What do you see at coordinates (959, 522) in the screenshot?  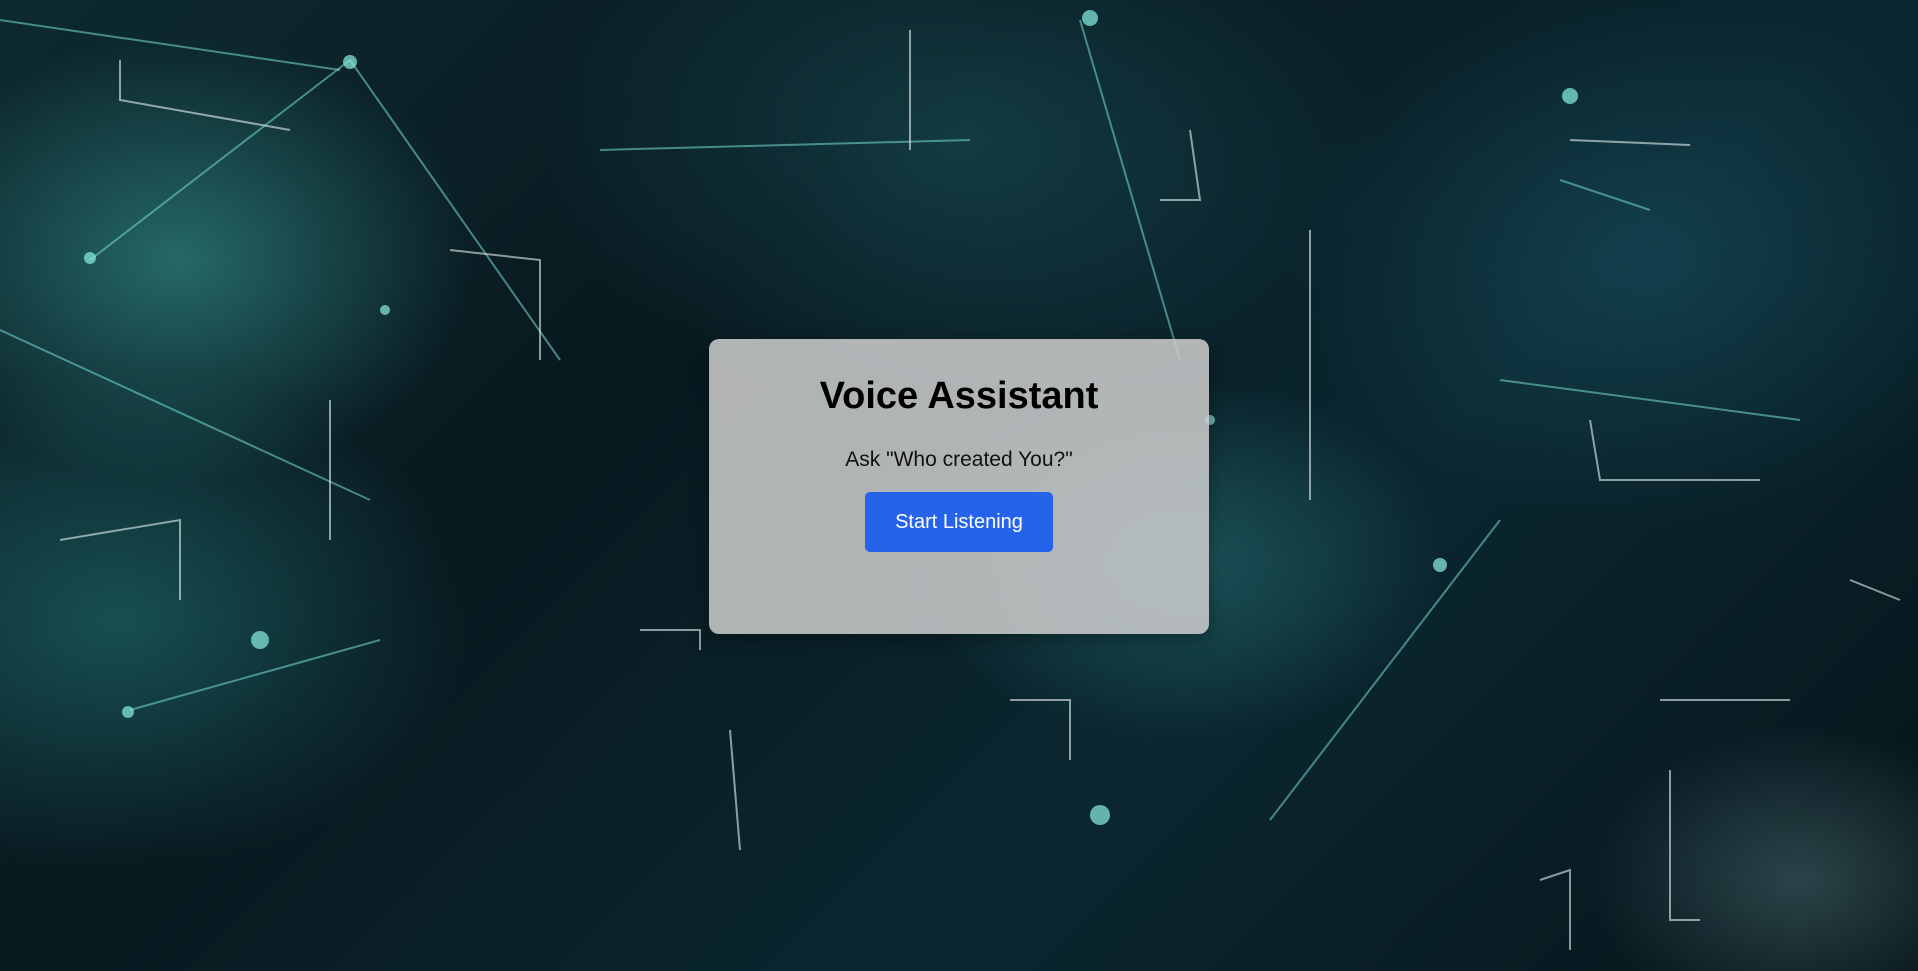 I see `start-listening-button: Start Listening` at bounding box center [959, 522].